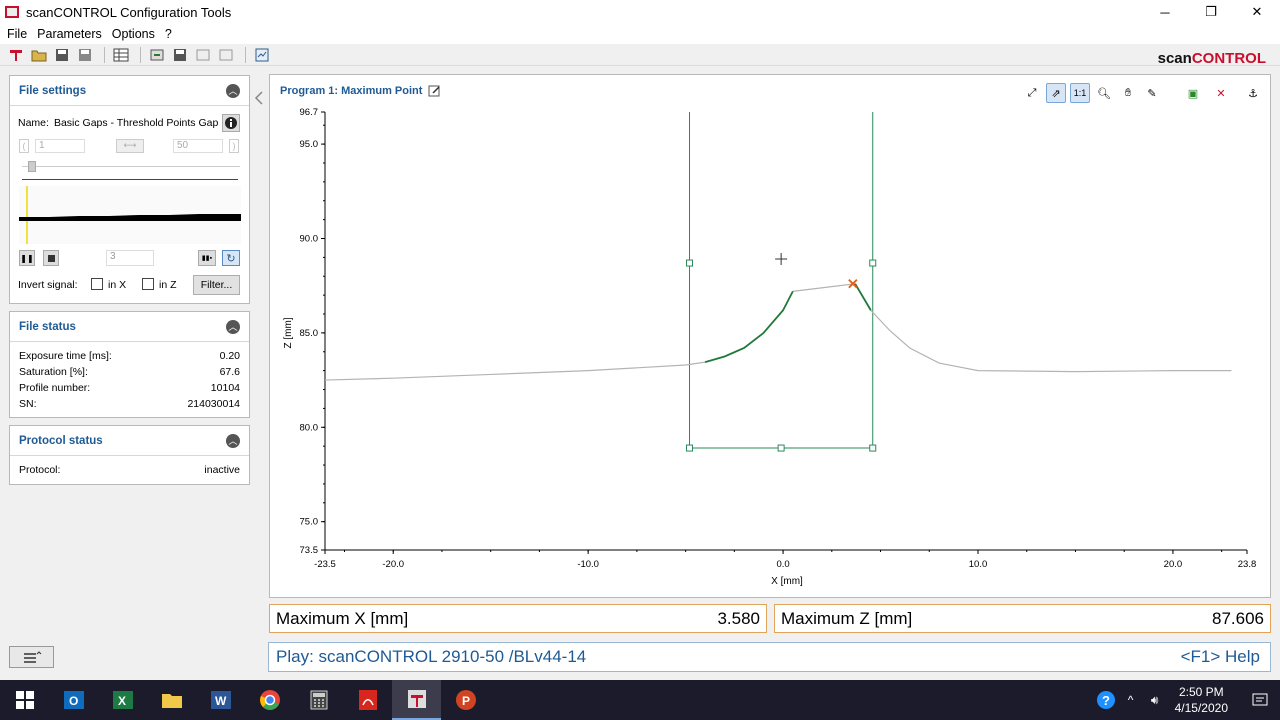  What do you see at coordinates (171, 700) in the screenshot?
I see `explorer-icon` at bounding box center [171, 700].